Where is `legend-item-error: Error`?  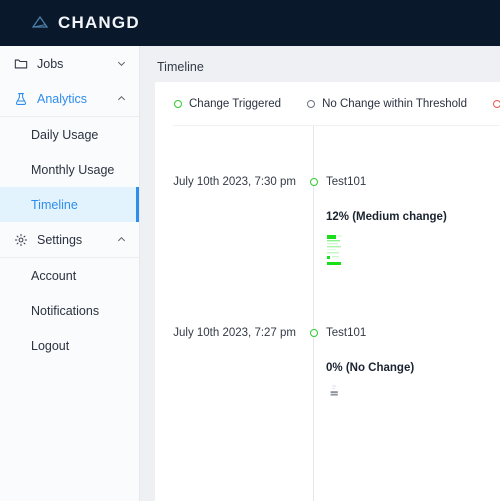 legend-item-error: Error is located at coordinates (496, 104).